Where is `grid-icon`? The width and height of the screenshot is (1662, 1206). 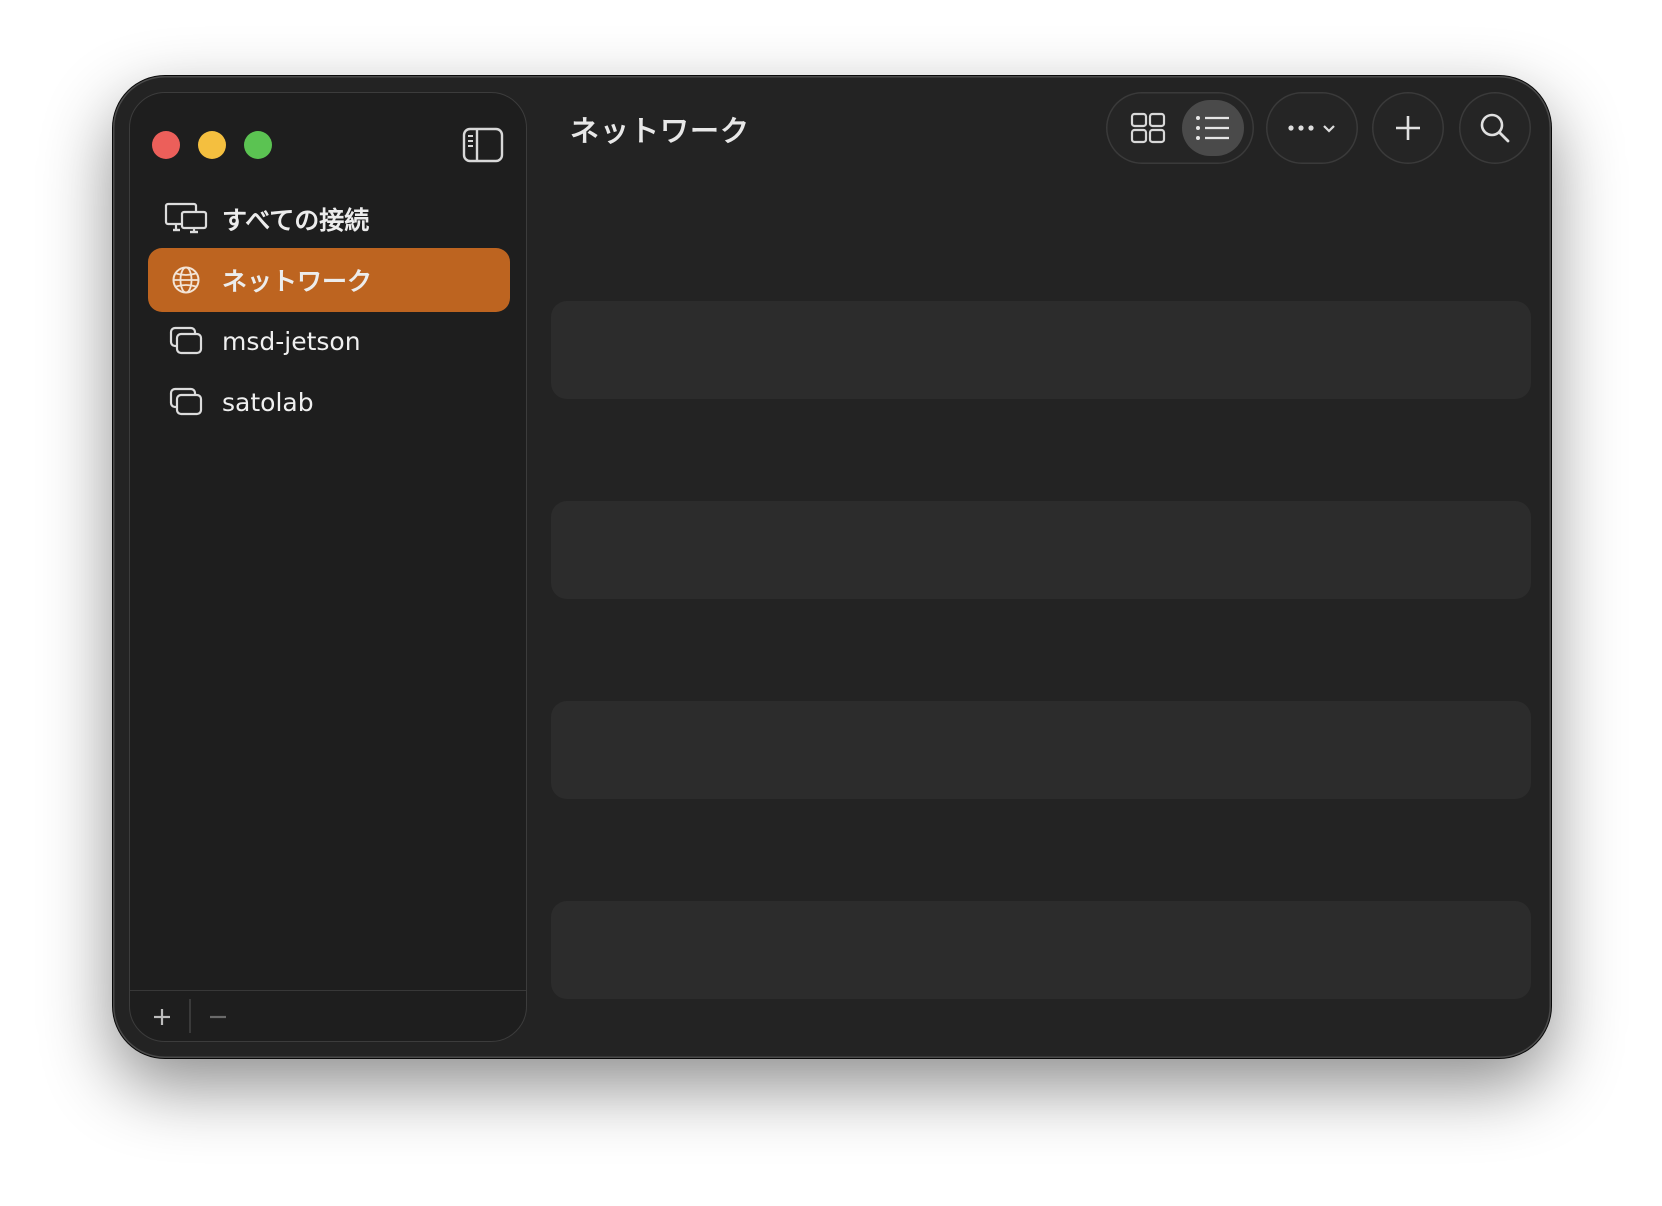 grid-icon is located at coordinates (1148, 128).